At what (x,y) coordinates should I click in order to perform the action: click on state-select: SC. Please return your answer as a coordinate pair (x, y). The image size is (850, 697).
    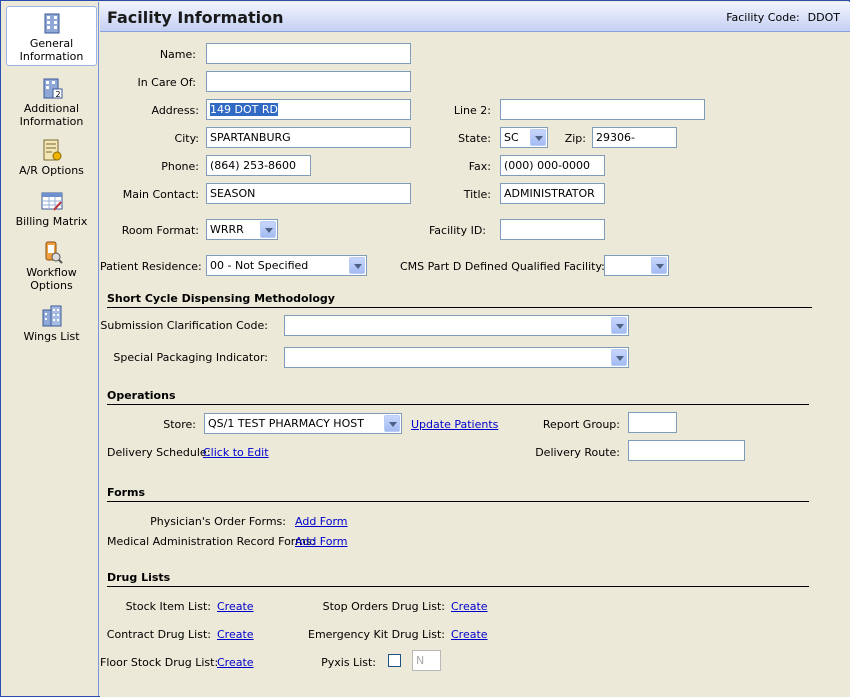
    Looking at the image, I should click on (524, 137).